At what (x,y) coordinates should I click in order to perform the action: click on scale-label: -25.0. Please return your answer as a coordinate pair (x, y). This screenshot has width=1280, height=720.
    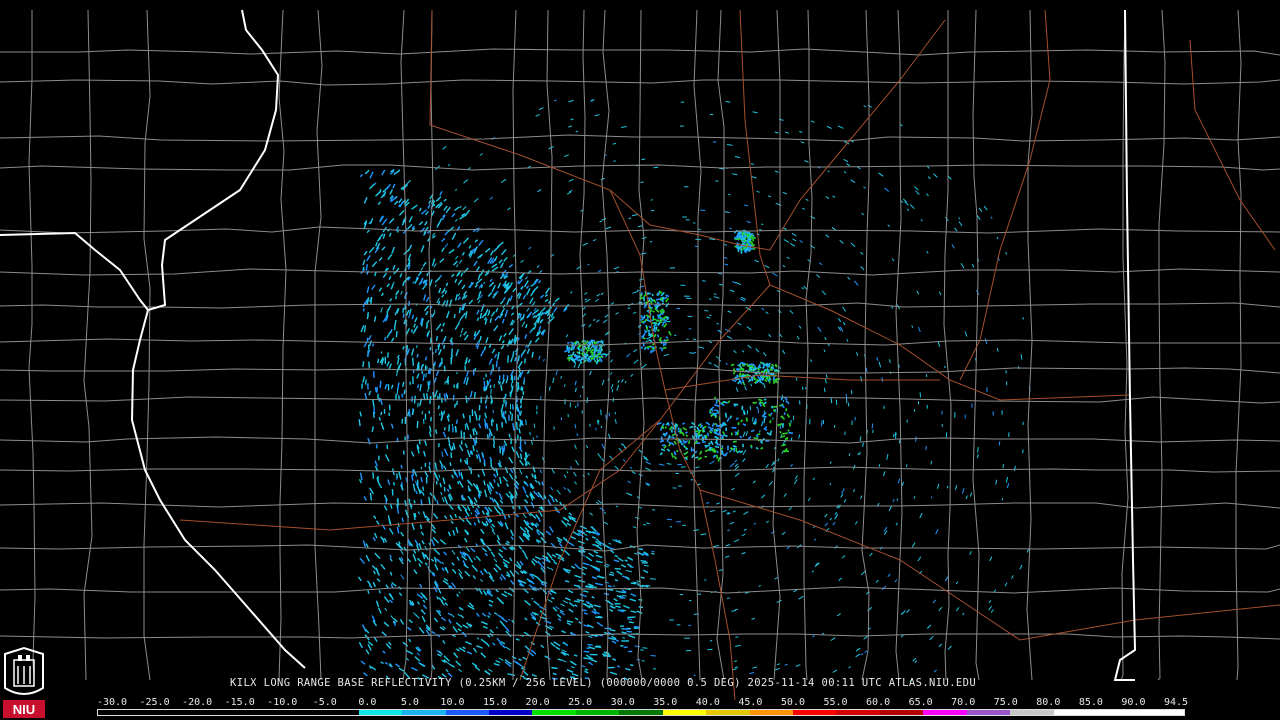
    Looking at the image, I should click on (154, 702).